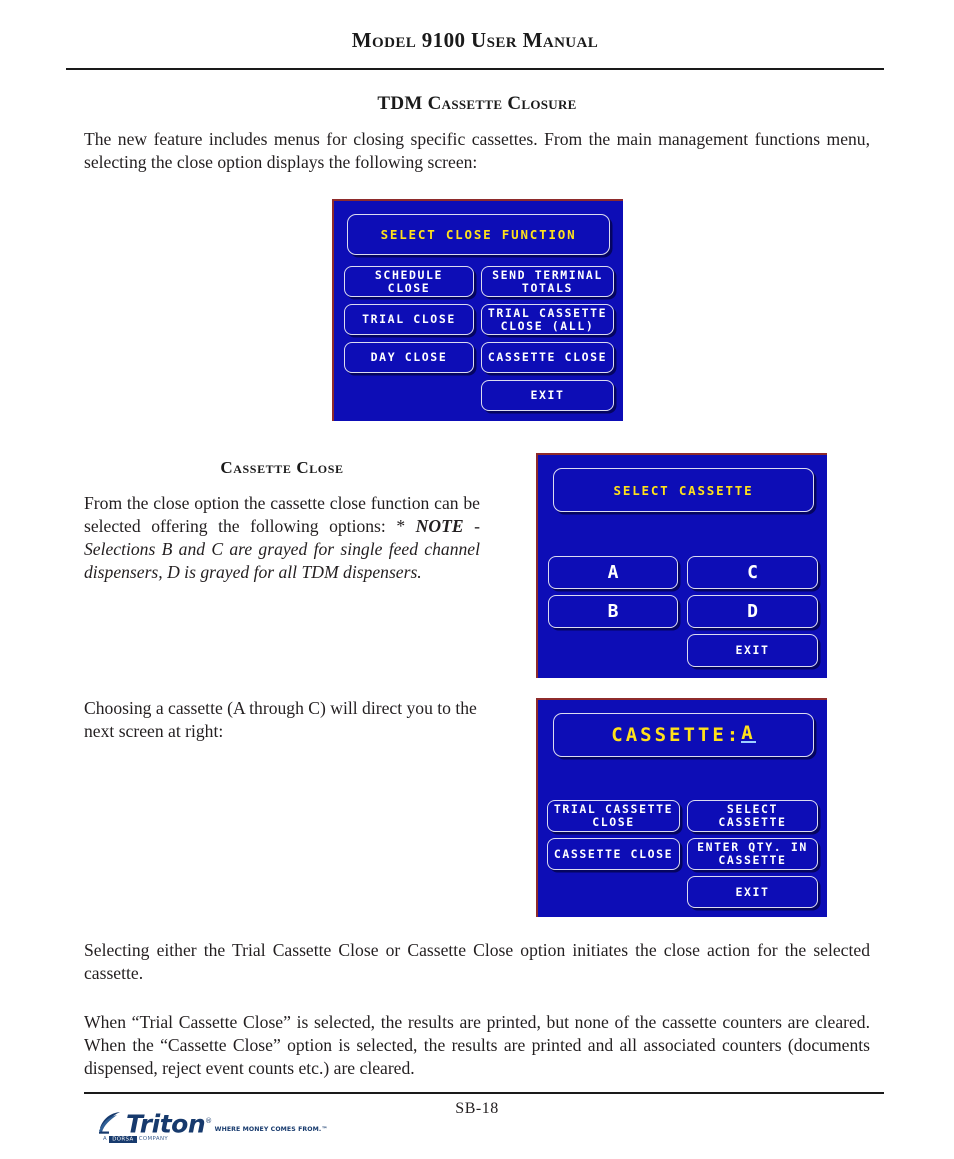 This screenshot has width=954, height=1159. Describe the element at coordinates (547, 281) in the screenshot. I see `screen1-button-send-terminal-totals: SEND TERMINAL TOTALS` at that location.